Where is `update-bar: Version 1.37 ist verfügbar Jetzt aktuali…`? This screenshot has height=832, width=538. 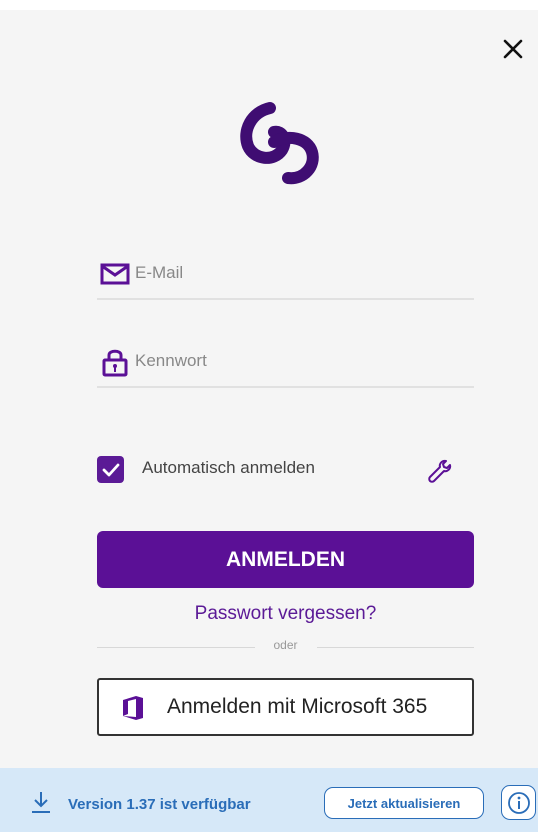
update-bar: Version 1.37 ist verfügbar Jetzt aktuali… is located at coordinates (269, 800).